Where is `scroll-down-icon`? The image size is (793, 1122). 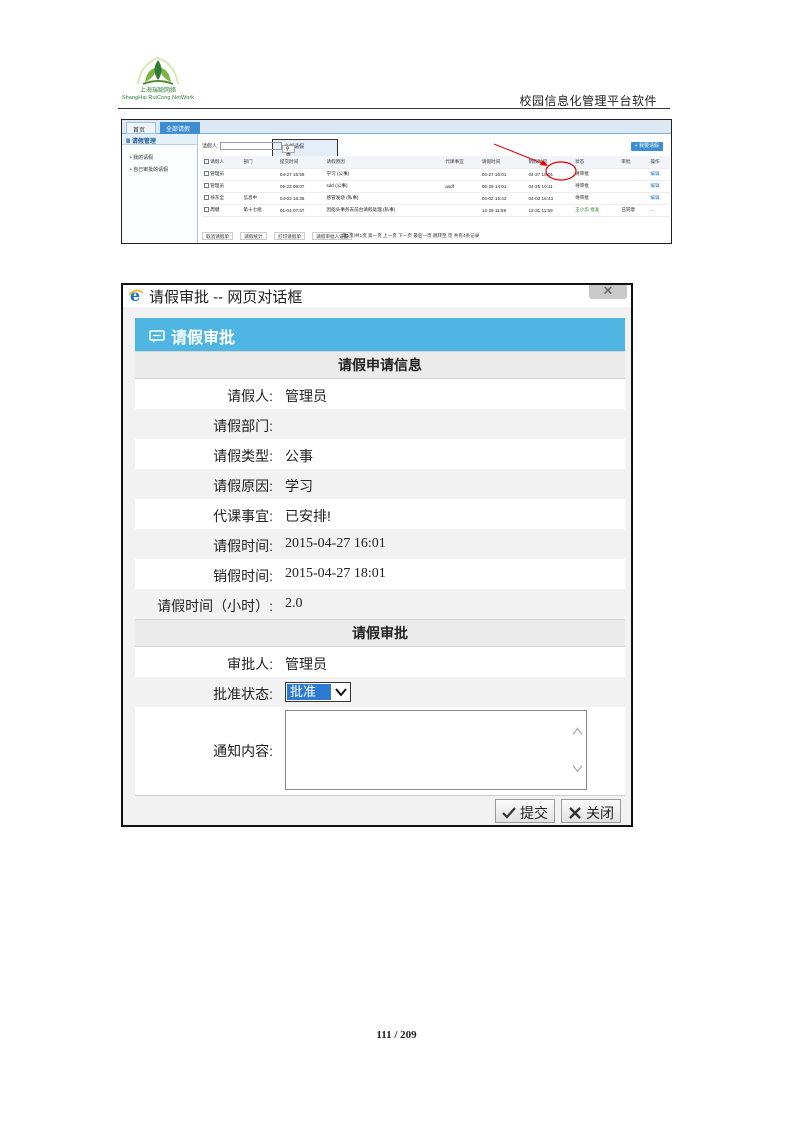
scroll-down-icon is located at coordinates (577, 769).